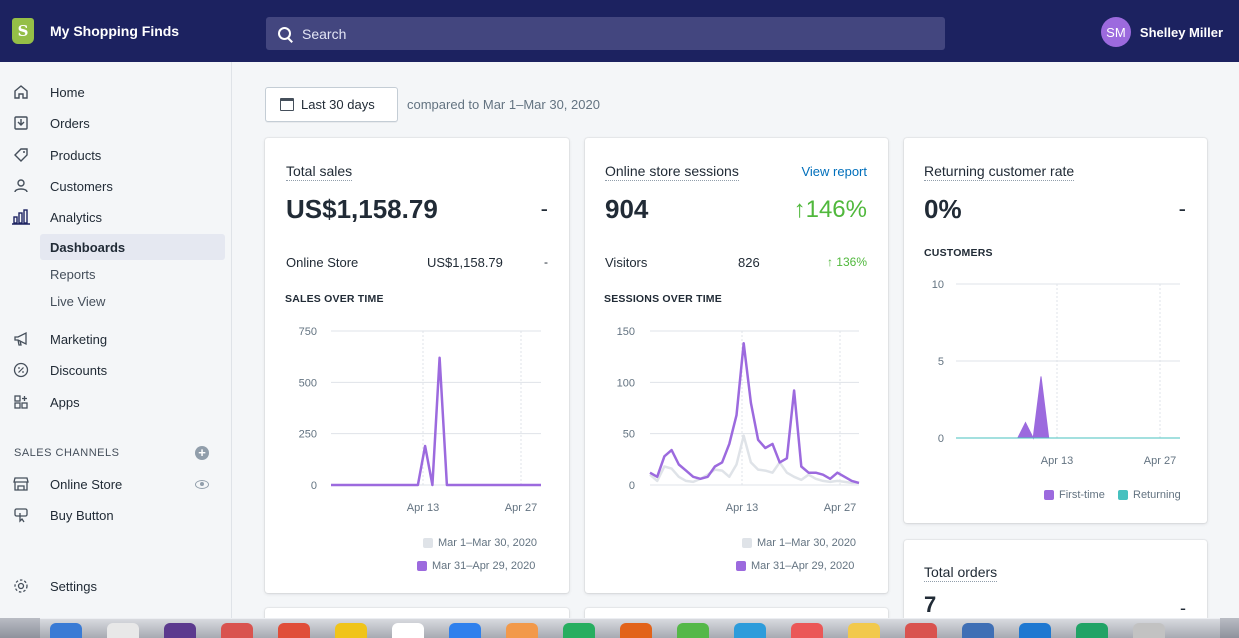 This screenshot has width=1239, height=638. I want to click on sessions-over-time-chart: 0 50 100 150 Apr 13 Apr 27, so click(738, 420).